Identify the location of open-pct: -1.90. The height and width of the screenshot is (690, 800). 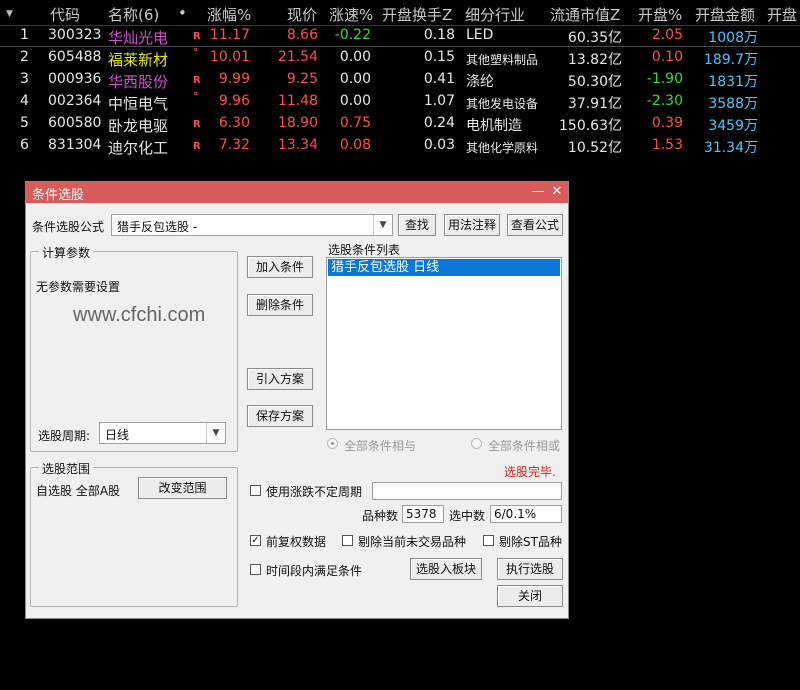
(664, 79).